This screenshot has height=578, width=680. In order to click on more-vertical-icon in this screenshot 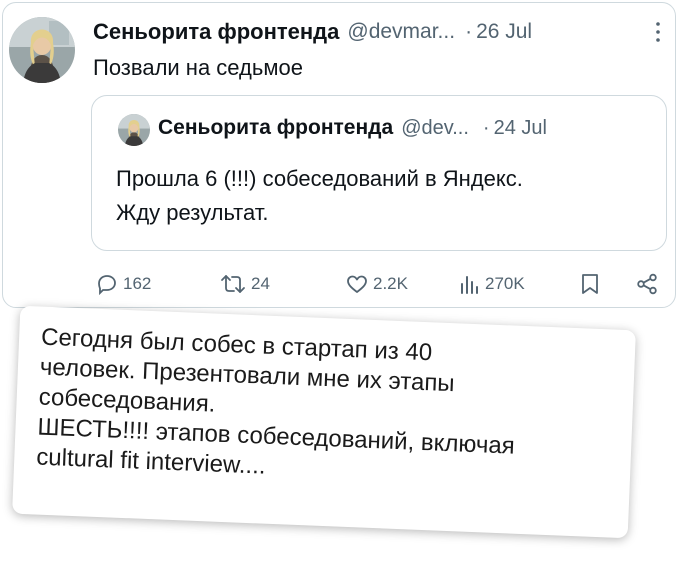, I will do `click(658, 32)`.